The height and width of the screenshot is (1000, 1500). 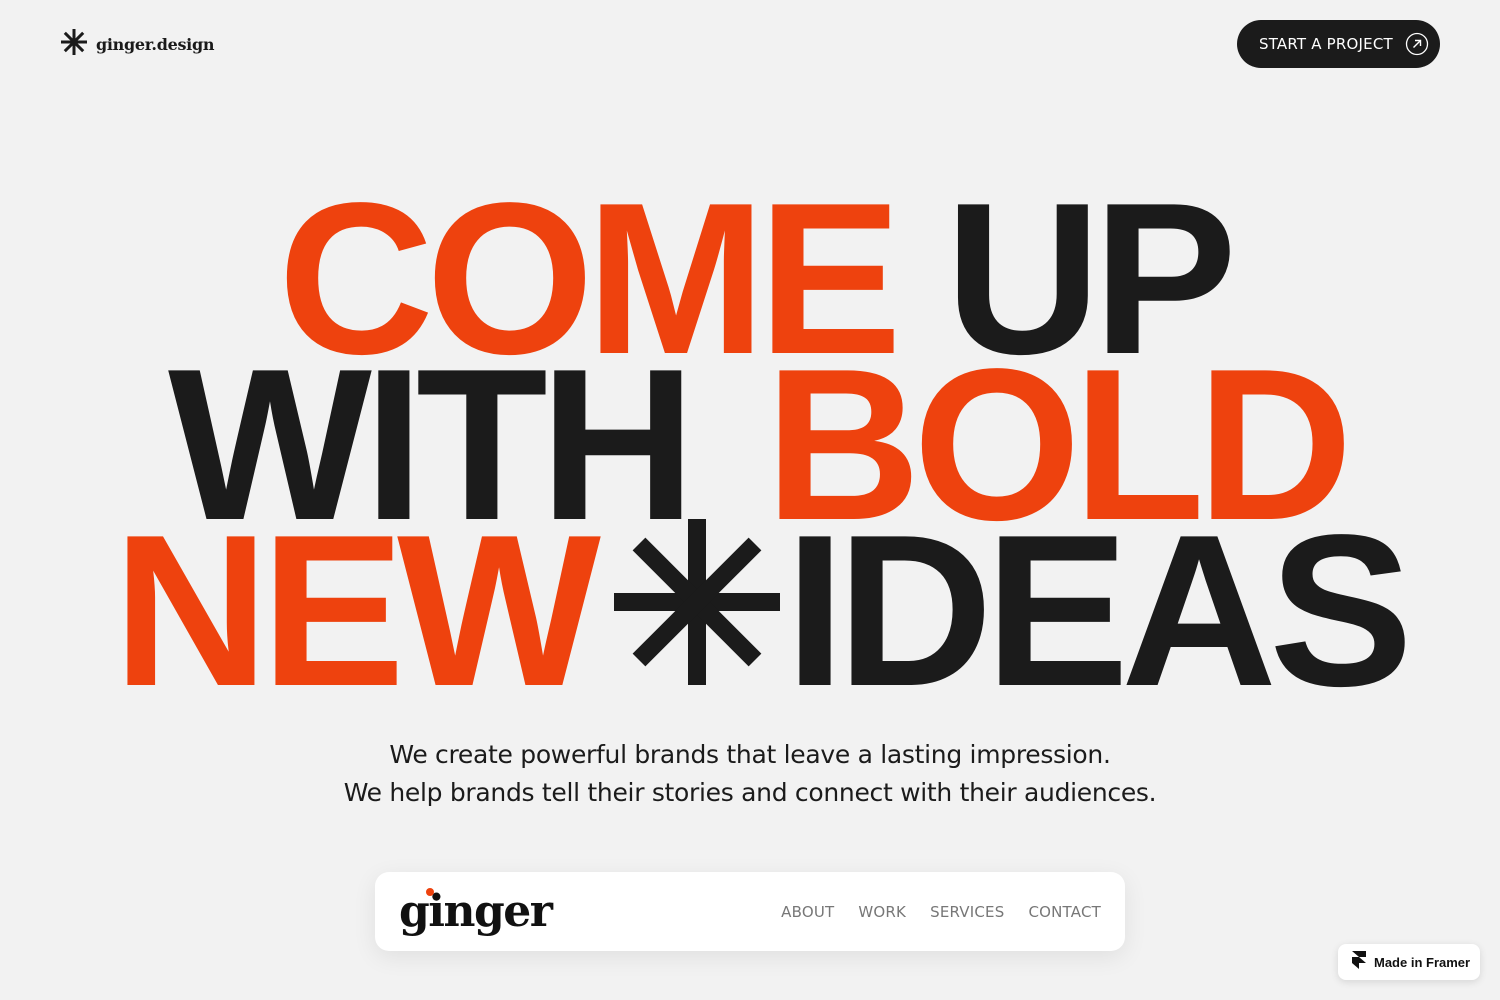 I want to click on nav-brand-logo: ginger, so click(x=476, y=910).